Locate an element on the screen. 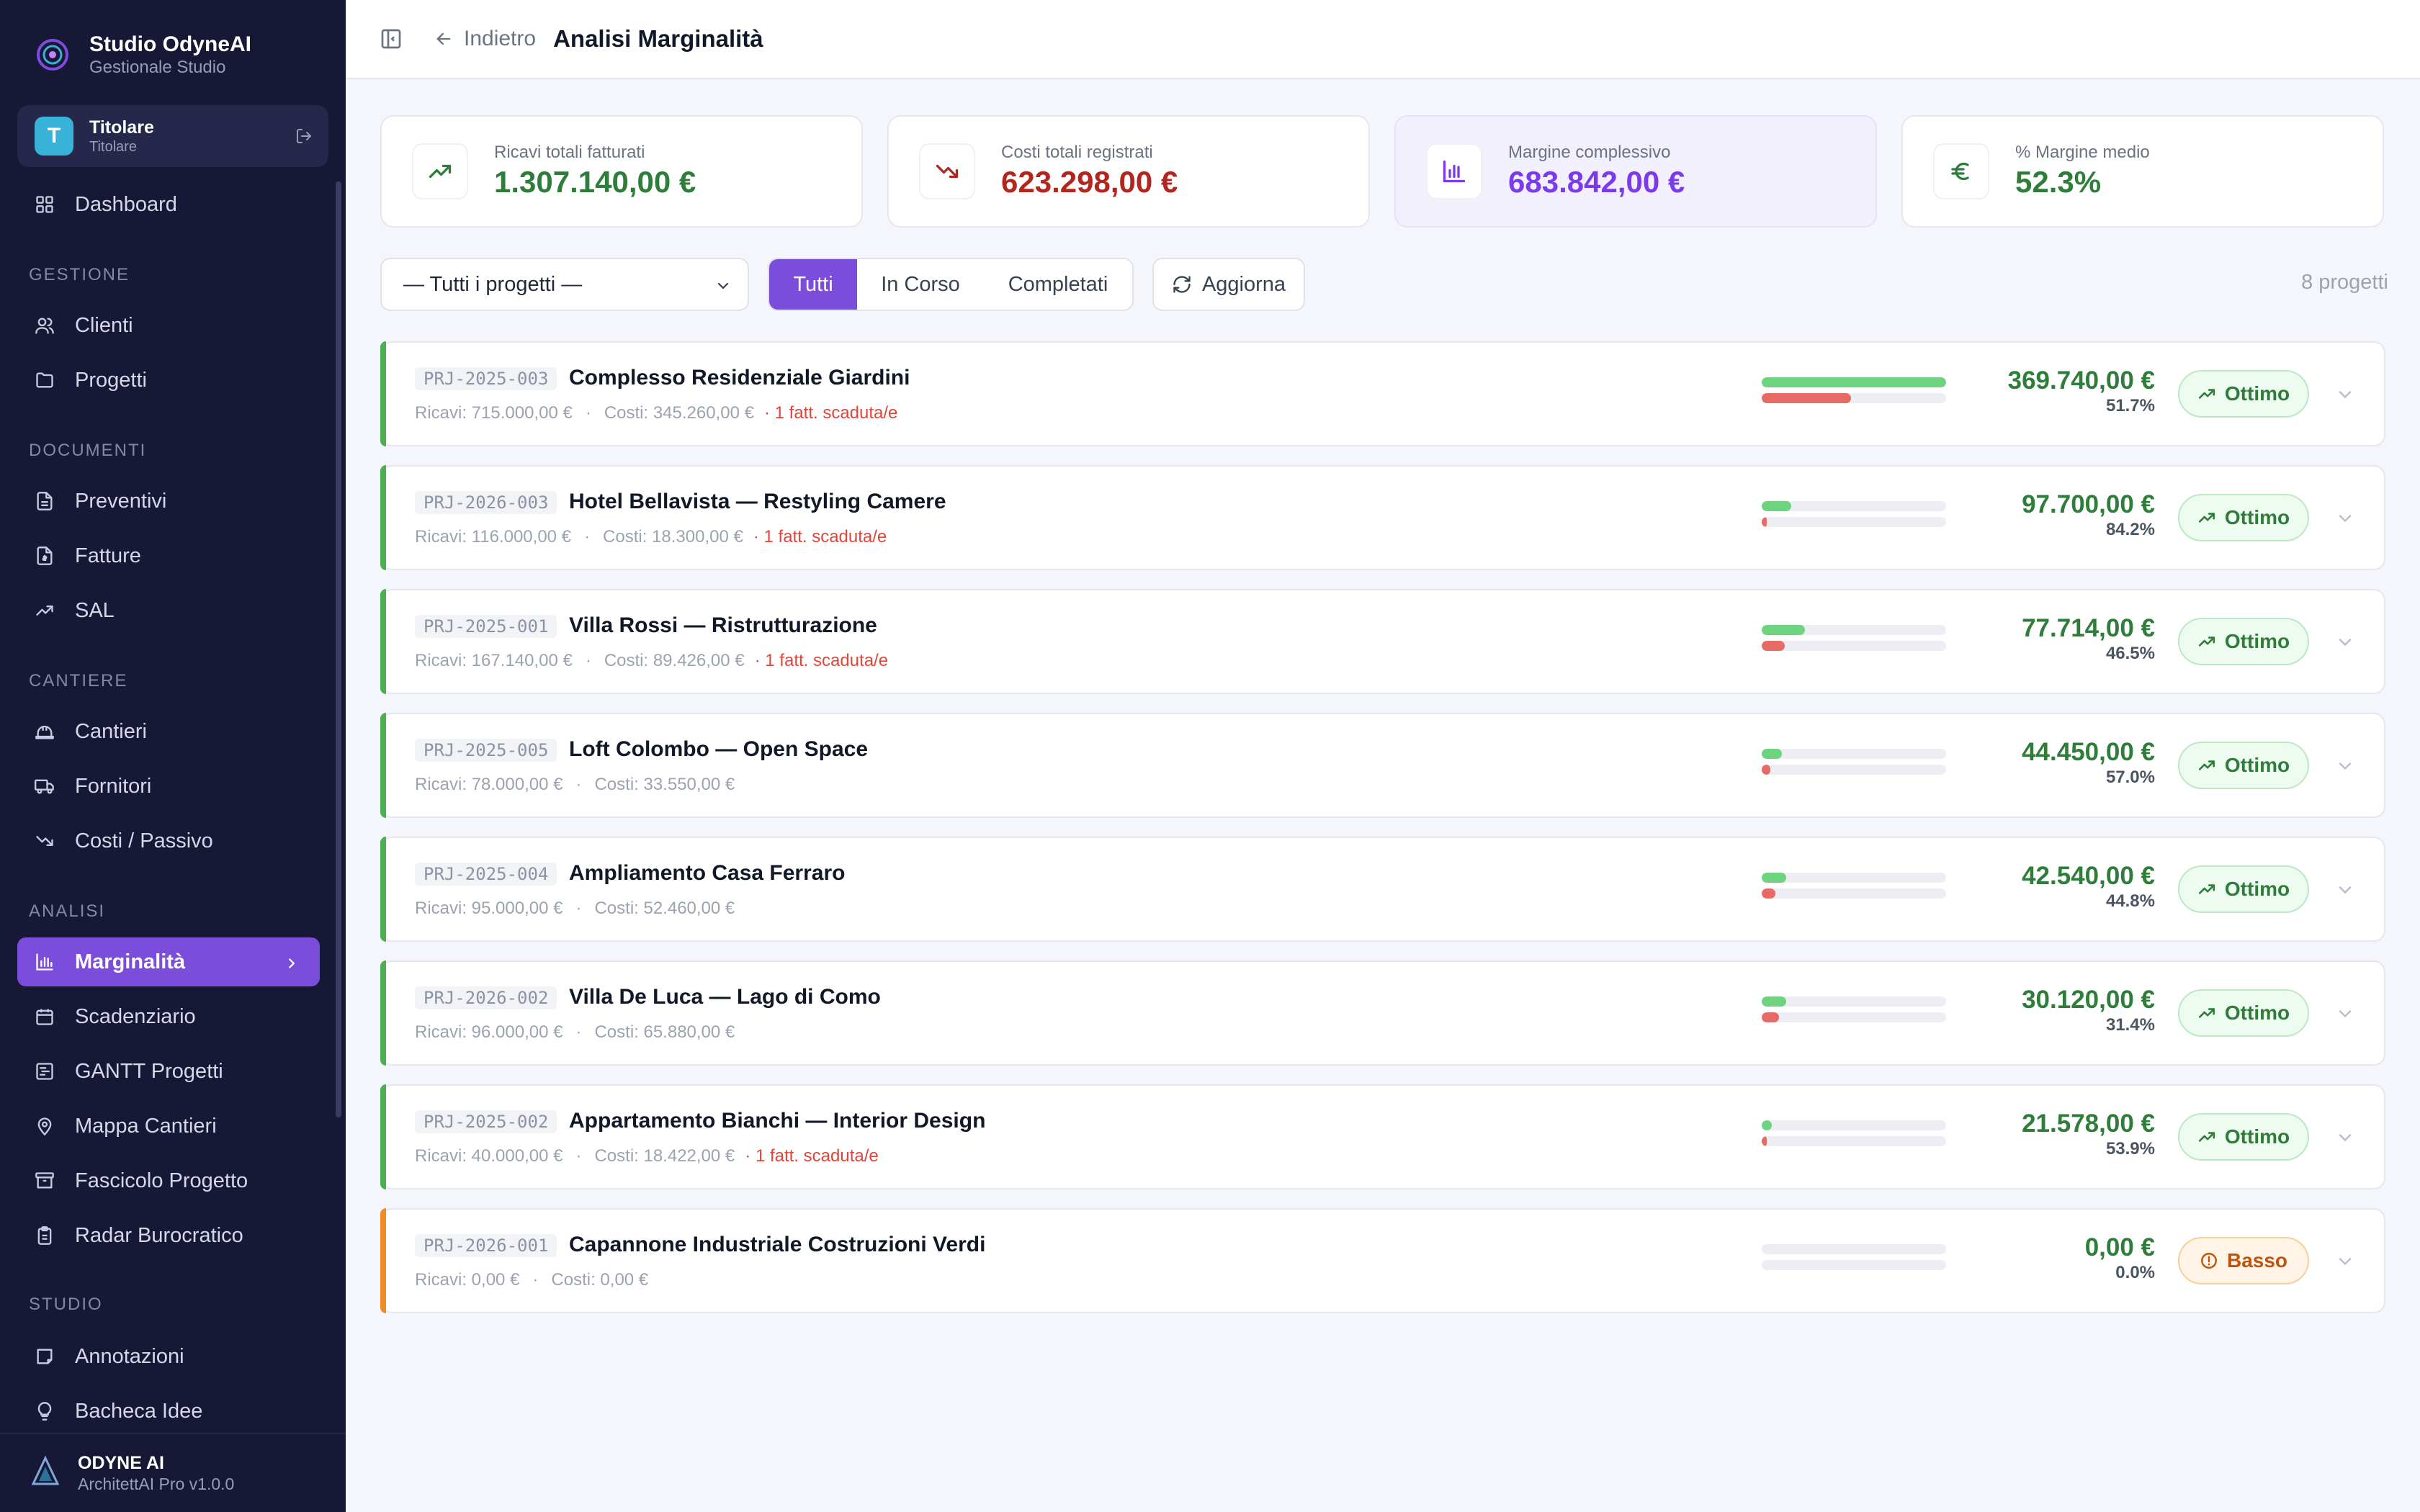 The image size is (2420, 1512). bar-chart-icon is located at coordinates (1454, 171).